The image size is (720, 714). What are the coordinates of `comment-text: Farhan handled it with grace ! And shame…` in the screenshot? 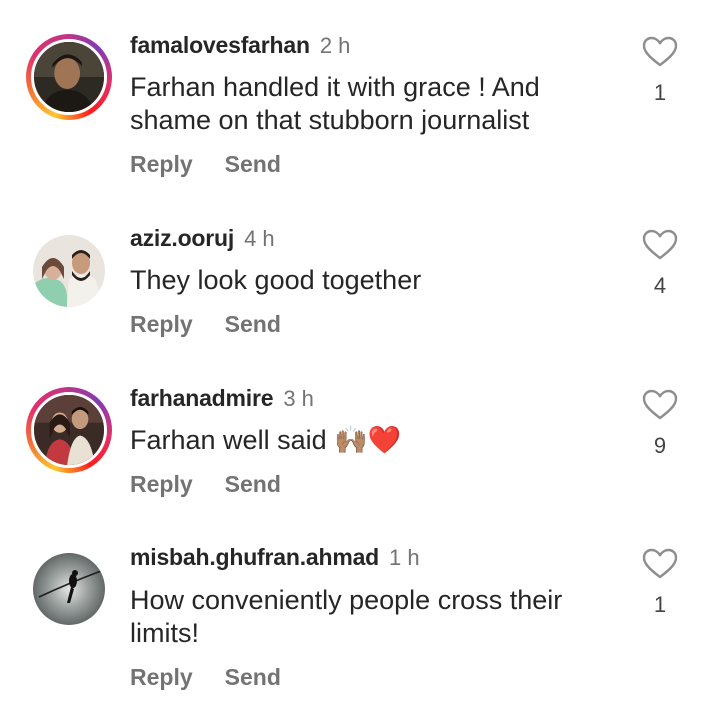 It's located at (335, 103).